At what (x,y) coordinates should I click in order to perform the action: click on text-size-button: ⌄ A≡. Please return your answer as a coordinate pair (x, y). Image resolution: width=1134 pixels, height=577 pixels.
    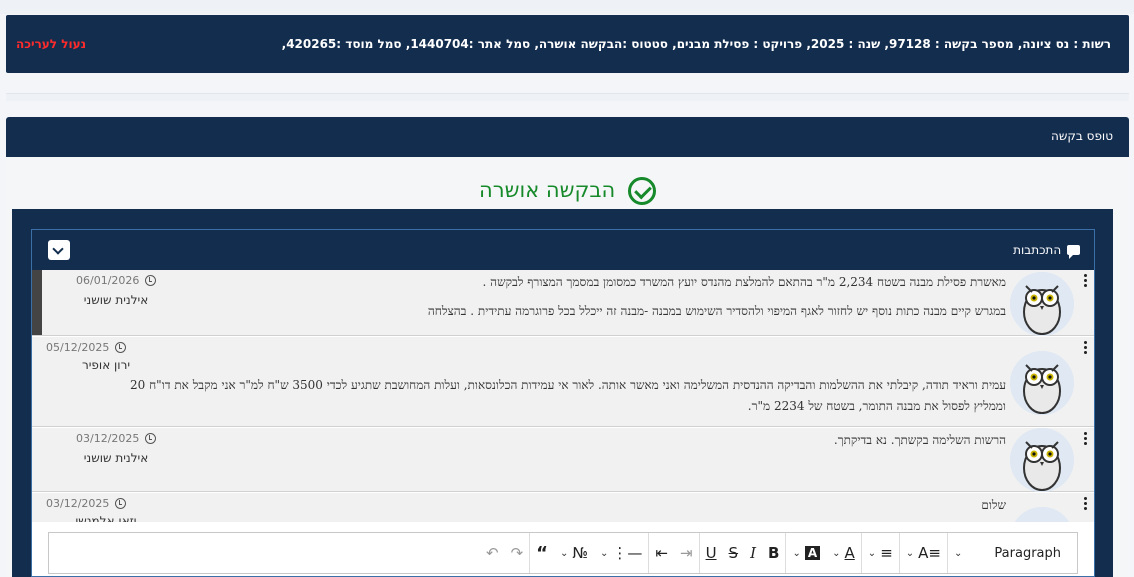
    Looking at the image, I should click on (922, 553).